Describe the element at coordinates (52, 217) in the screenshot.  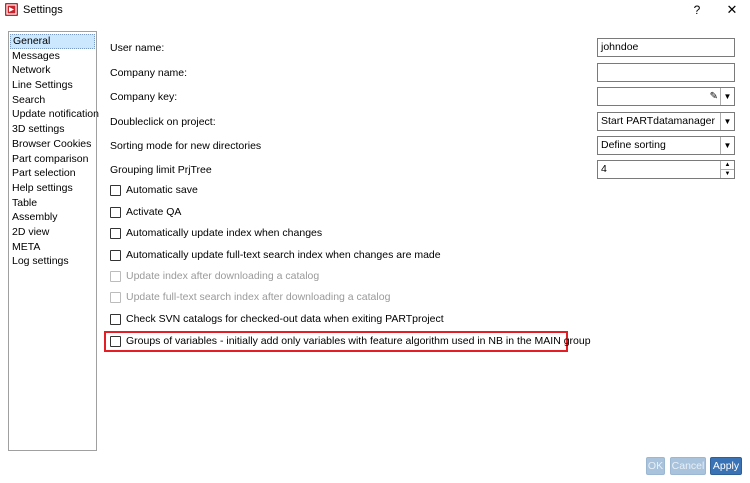
I see `sidebar-item-assembly: Assembly` at that location.